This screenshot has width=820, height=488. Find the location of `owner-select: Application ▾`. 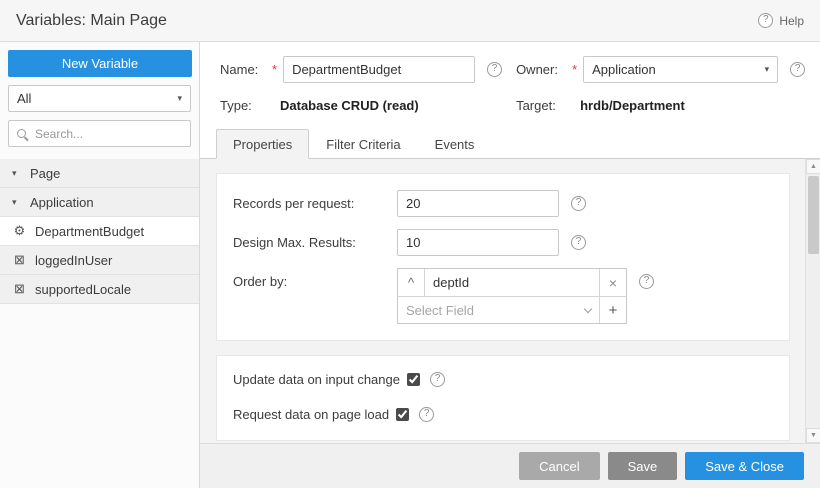

owner-select: Application ▾ is located at coordinates (681, 69).